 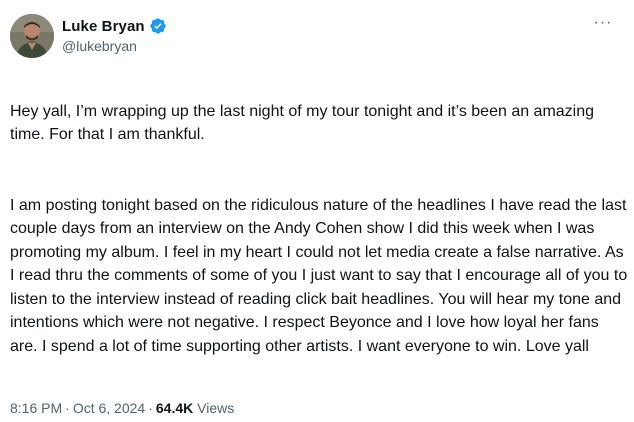 I want to click on views-label: Views, so click(x=216, y=408).